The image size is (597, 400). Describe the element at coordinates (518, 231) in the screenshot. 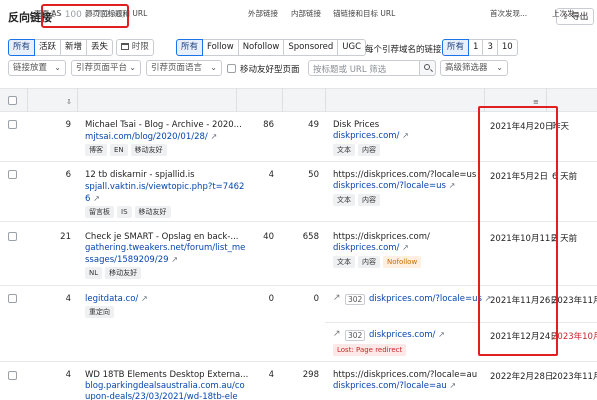

I see `date-highlight-box` at that location.